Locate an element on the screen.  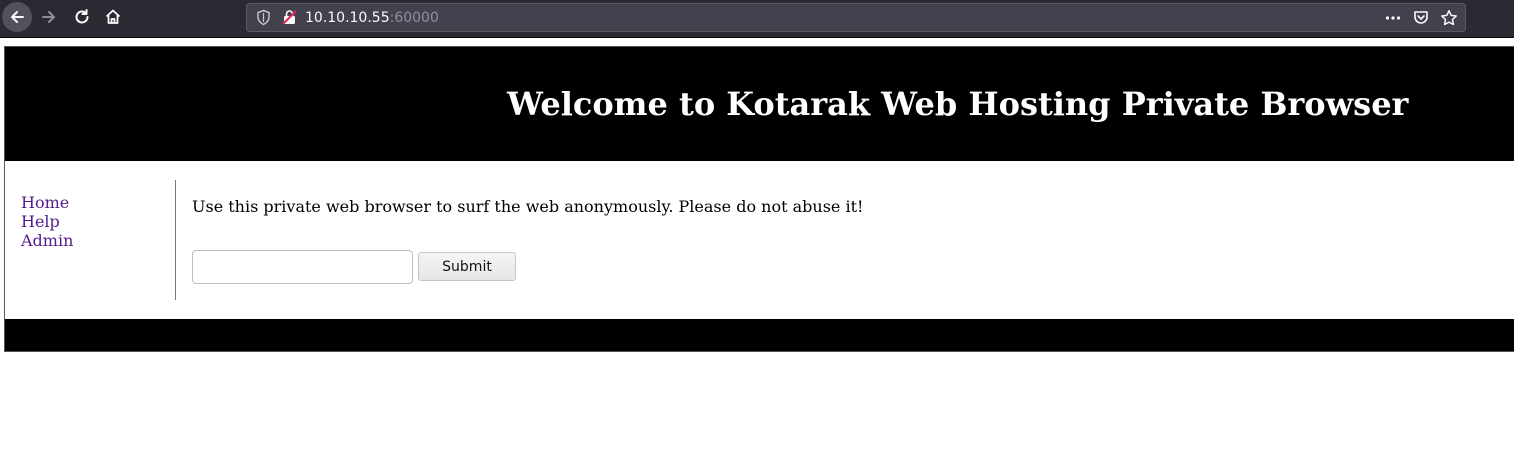
address-bar: 10.10.10.55:60000 is located at coordinates (856, 17).